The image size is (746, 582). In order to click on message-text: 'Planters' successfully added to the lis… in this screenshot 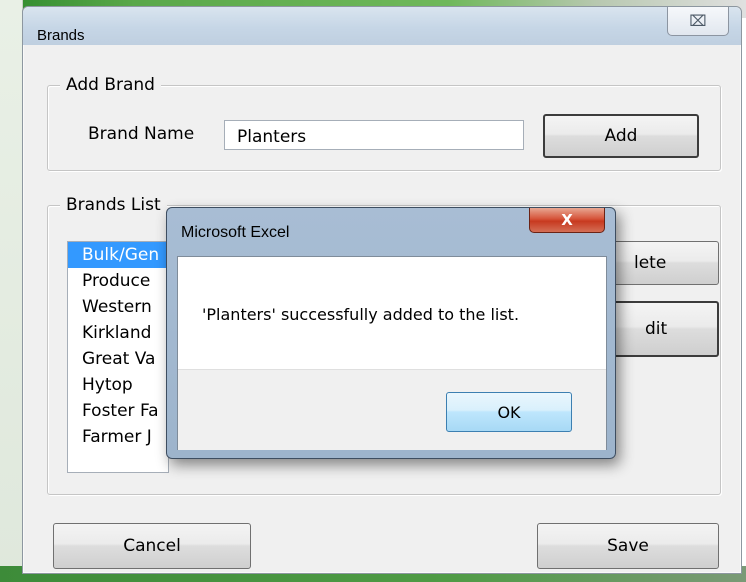, I will do `click(361, 314)`.